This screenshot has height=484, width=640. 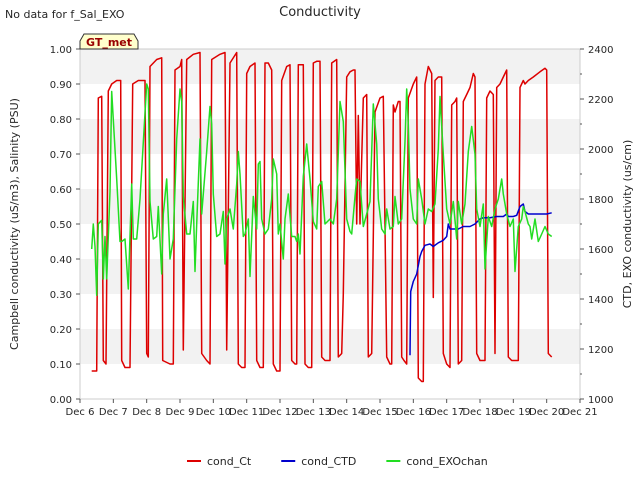 What do you see at coordinates (229, 461) in the screenshot?
I see `legend-label: cond_Ct` at bounding box center [229, 461].